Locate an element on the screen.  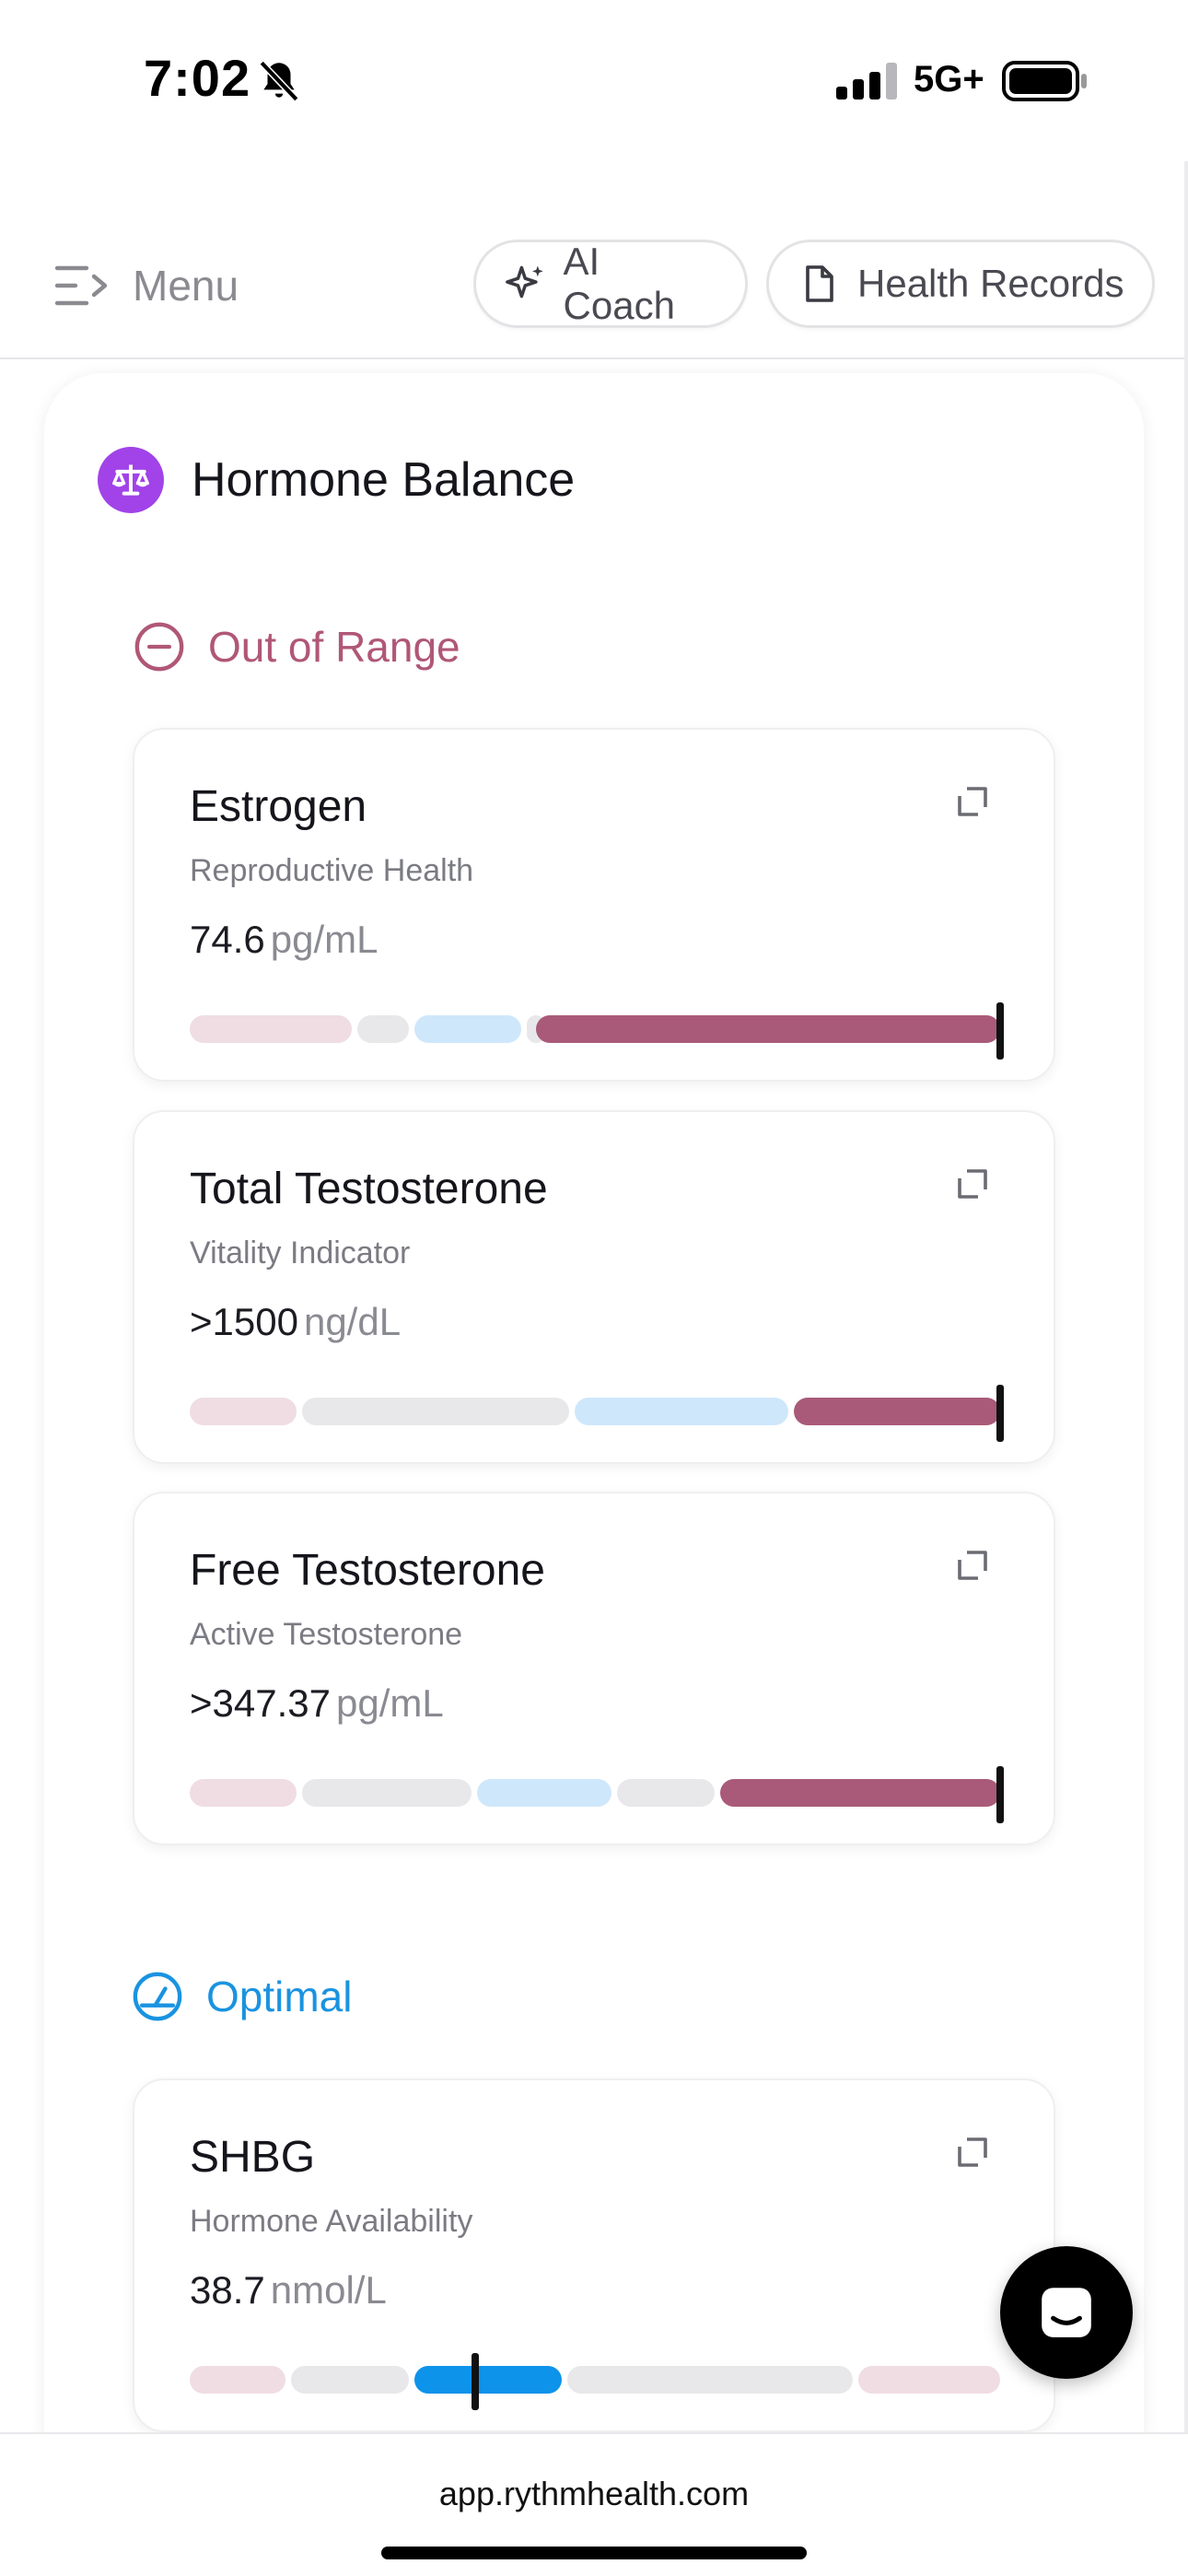
metric-subtitle: Vitality Indicator is located at coordinates (300, 1253).